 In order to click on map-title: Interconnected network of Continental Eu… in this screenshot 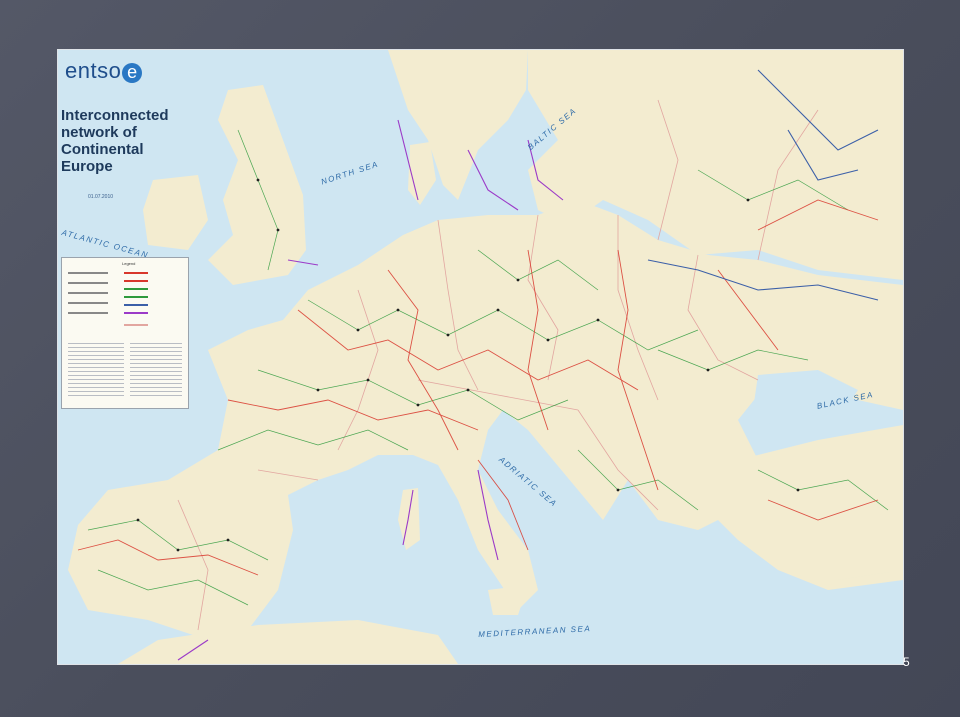, I will do `click(121, 141)`.